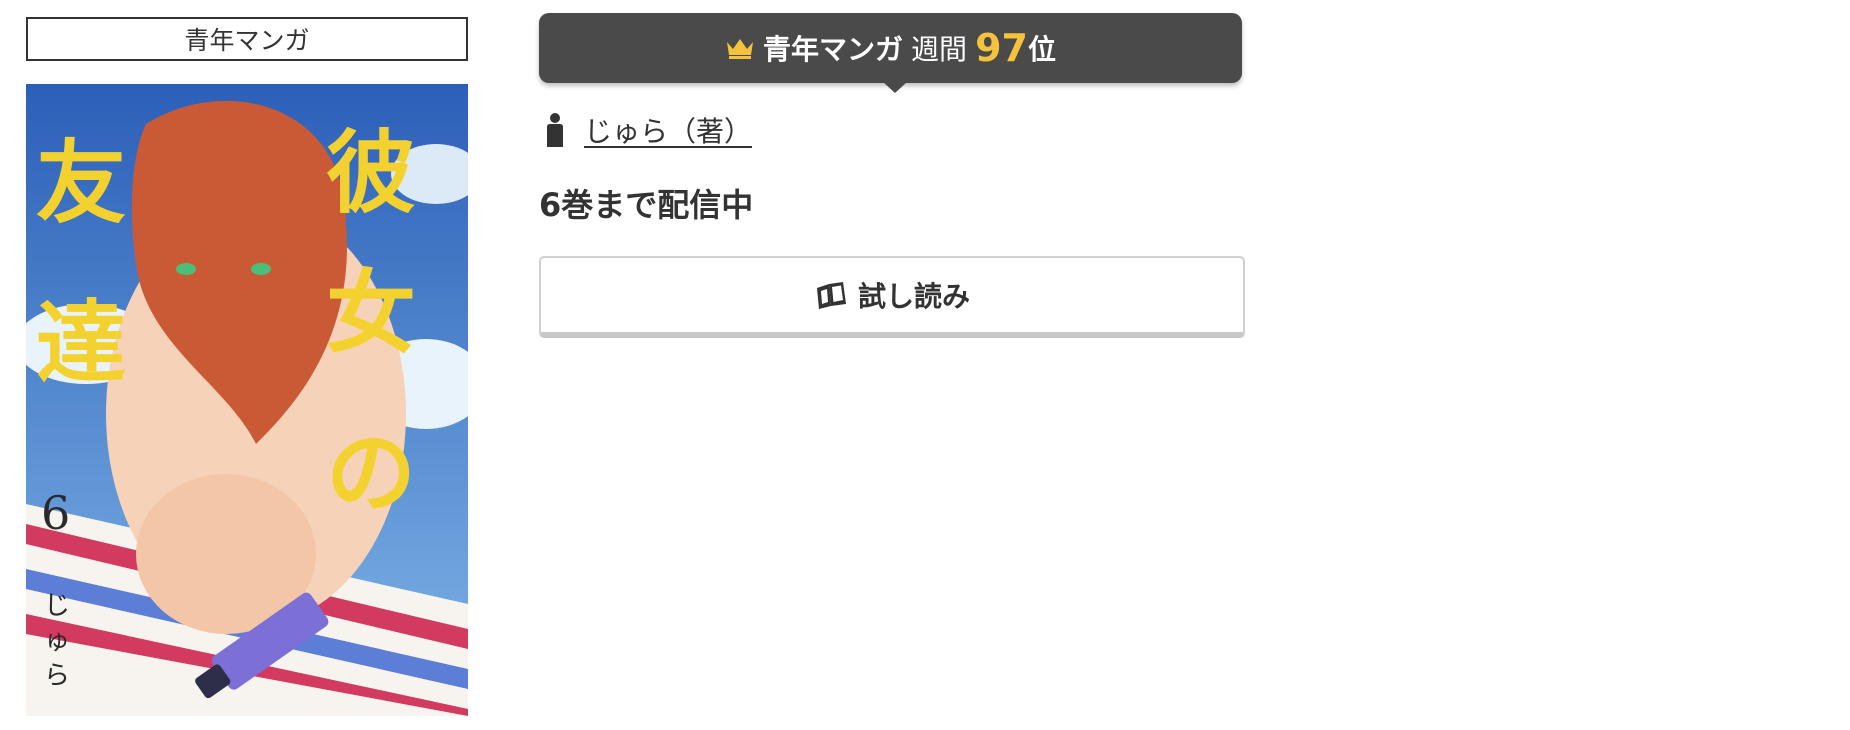 The image size is (1850, 730). I want to click on person-icon, so click(555, 130).